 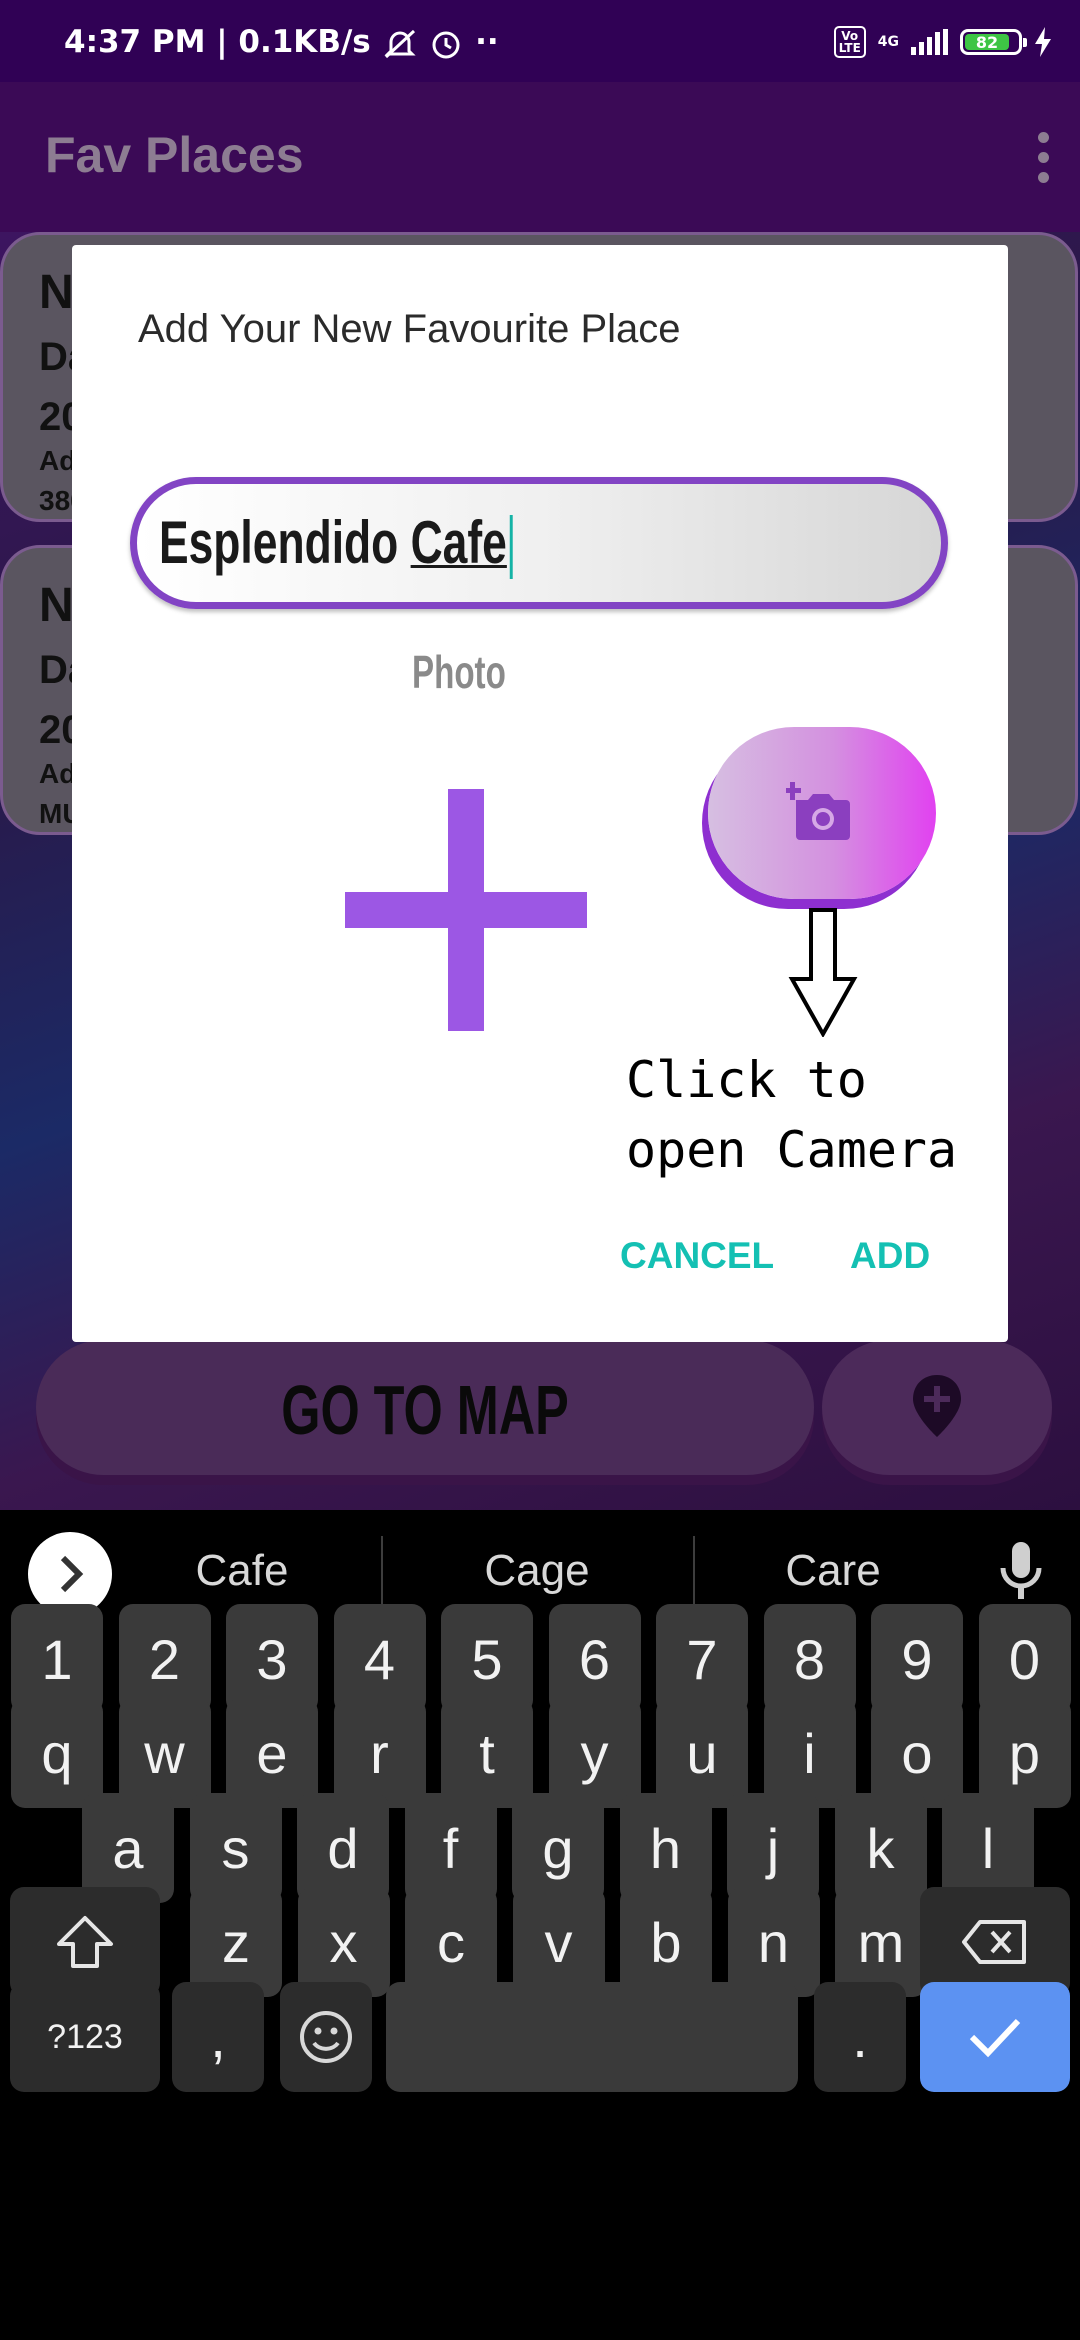 What do you see at coordinates (558, 1942) in the screenshot?
I see `key-v: v` at bounding box center [558, 1942].